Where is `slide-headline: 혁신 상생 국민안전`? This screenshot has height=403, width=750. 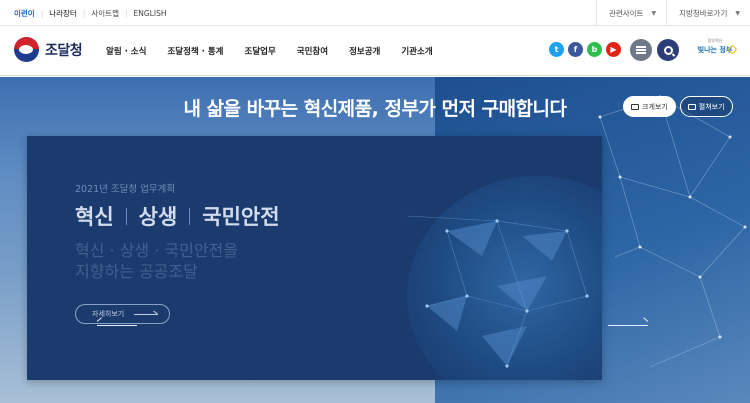
slide-headline: 혁신 상생 국민안전 is located at coordinates (177, 216).